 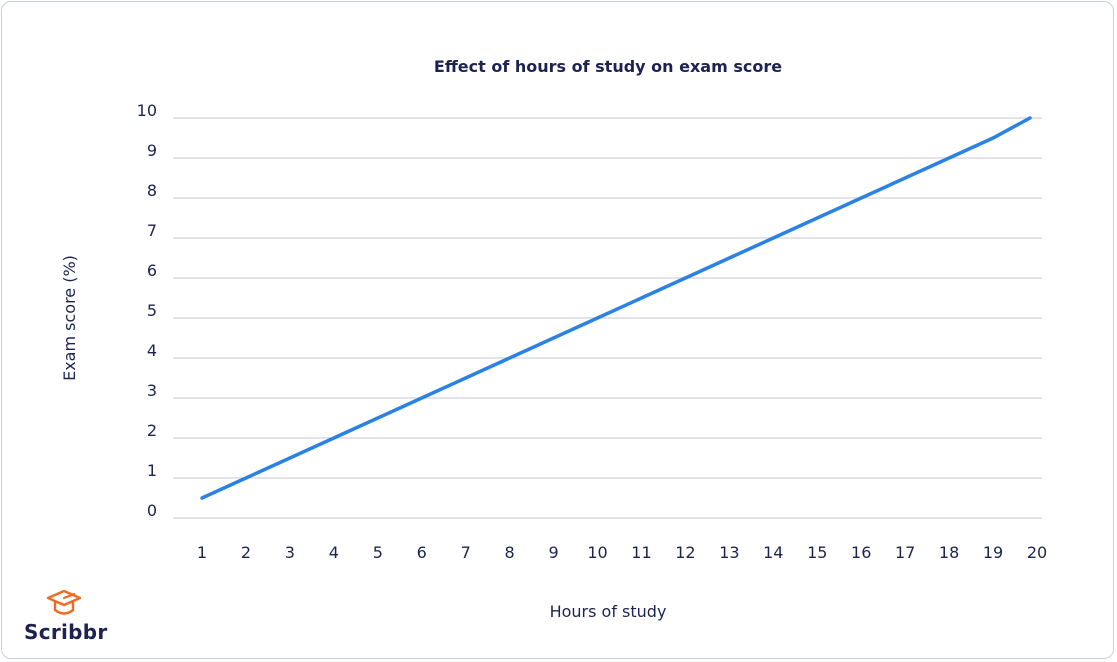 What do you see at coordinates (861, 552) in the screenshot?
I see `x-tick-label: 16` at bounding box center [861, 552].